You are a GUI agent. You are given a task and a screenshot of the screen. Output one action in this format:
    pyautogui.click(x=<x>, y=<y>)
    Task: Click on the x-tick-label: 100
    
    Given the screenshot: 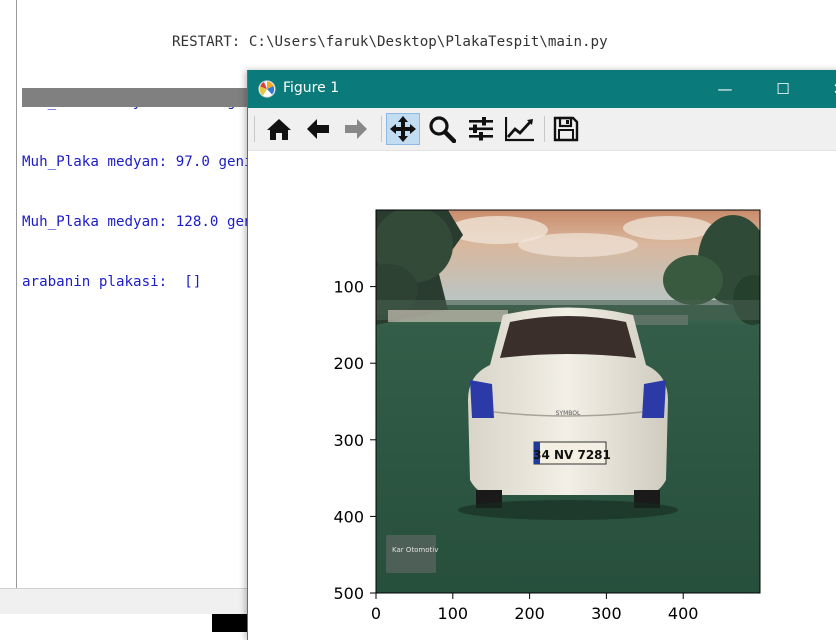 What is the action you would take?
    pyautogui.click(x=453, y=613)
    